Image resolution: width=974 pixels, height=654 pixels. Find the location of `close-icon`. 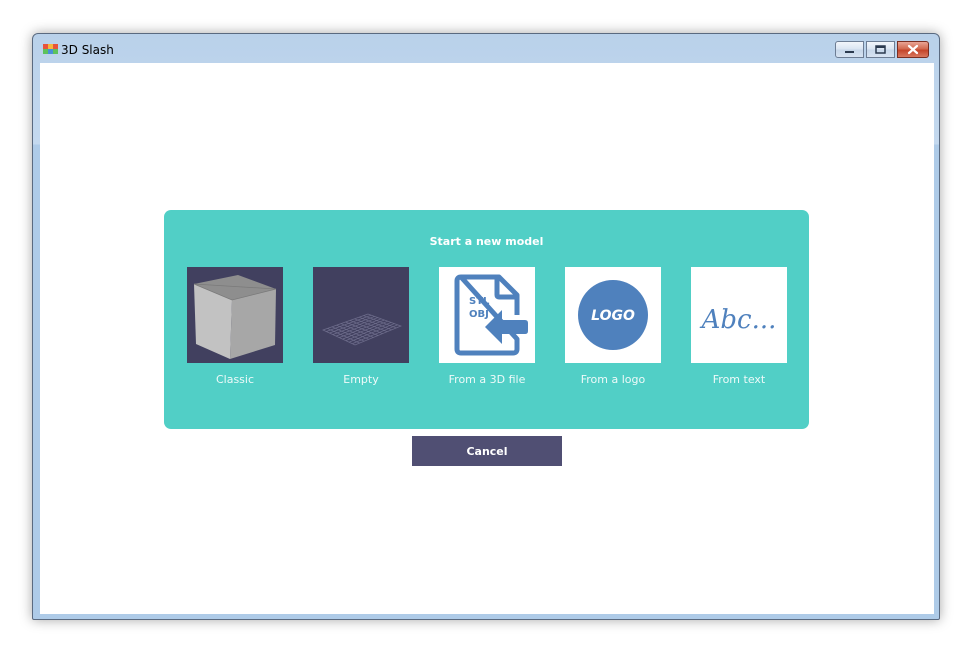

close-icon is located at coordinates (913, 49).